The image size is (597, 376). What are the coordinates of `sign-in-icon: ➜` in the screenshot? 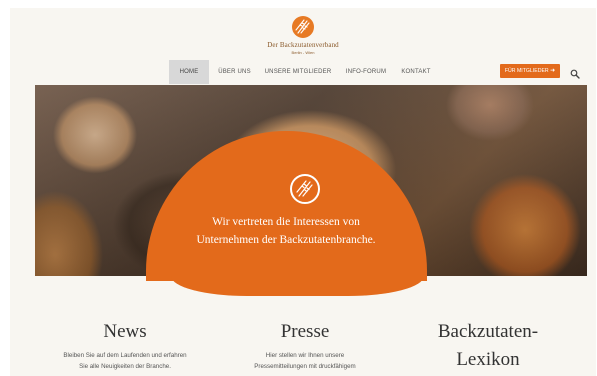 It's located at (553, 71).